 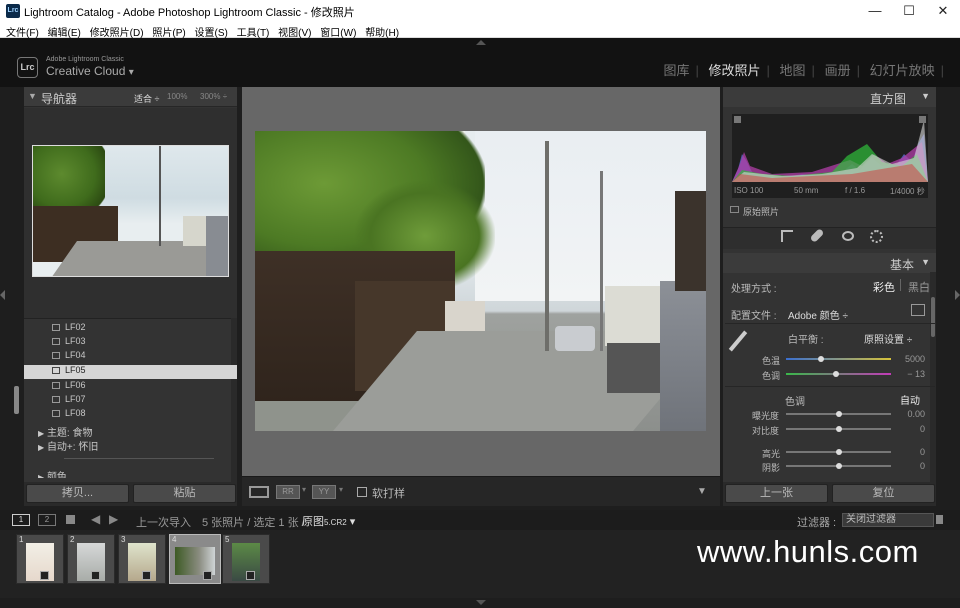 I want to click on exposure-slider, so click(x=838, y=414).